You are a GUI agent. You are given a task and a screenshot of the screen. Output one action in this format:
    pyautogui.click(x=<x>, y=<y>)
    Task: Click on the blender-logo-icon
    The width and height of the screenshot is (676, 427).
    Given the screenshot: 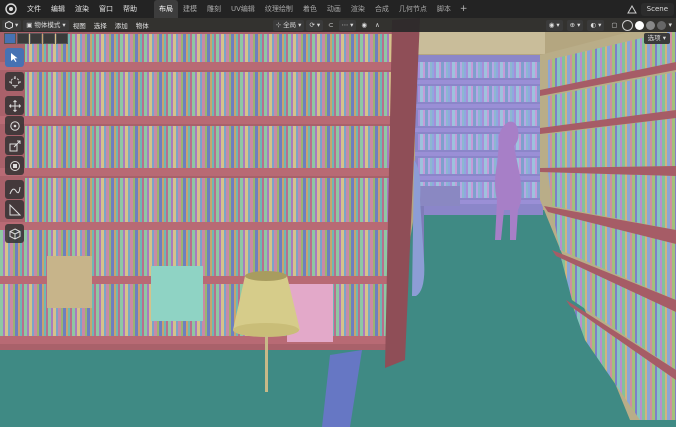 What is the action you would take?
    pyautogui.click(x=11, y=9)
    